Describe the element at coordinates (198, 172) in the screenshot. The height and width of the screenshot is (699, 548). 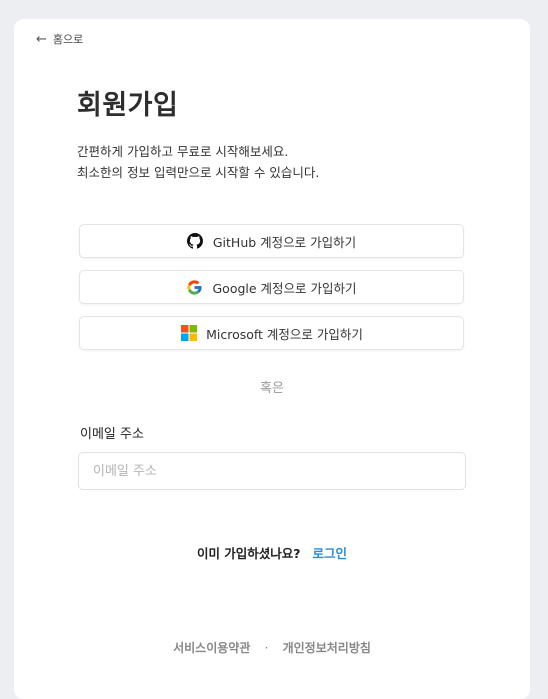
I see `description-line-2: 최소한의 정보 입력만으로 시작할 수 있습니다.` at that location.